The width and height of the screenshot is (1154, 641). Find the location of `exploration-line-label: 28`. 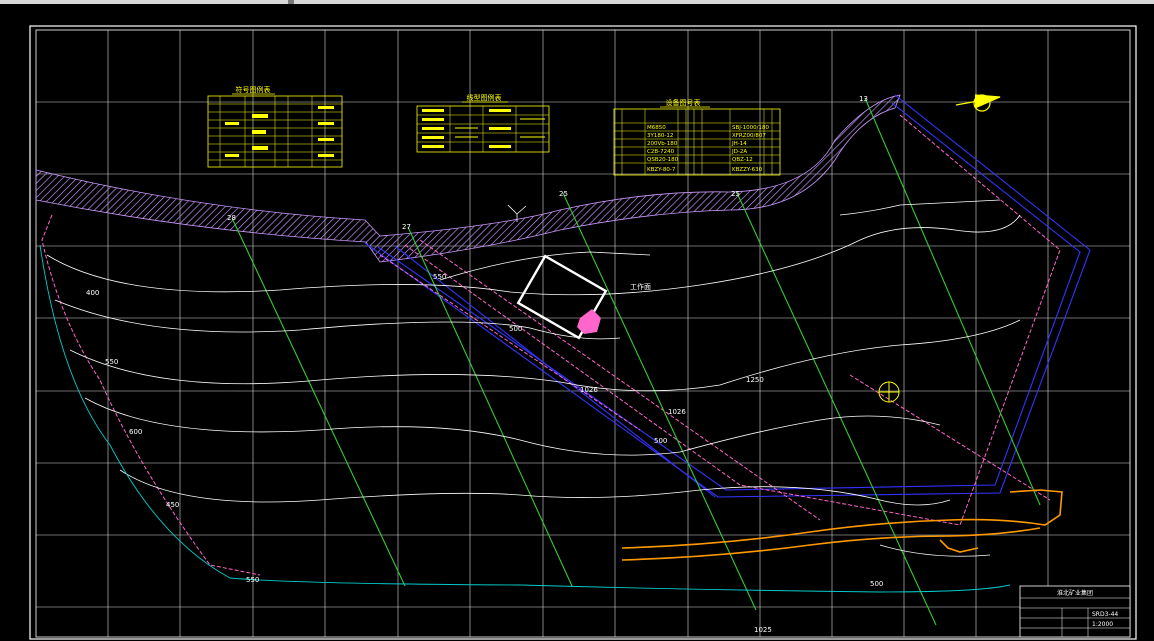

exploration-line-label: 28 is located at coordinates (231, 218).